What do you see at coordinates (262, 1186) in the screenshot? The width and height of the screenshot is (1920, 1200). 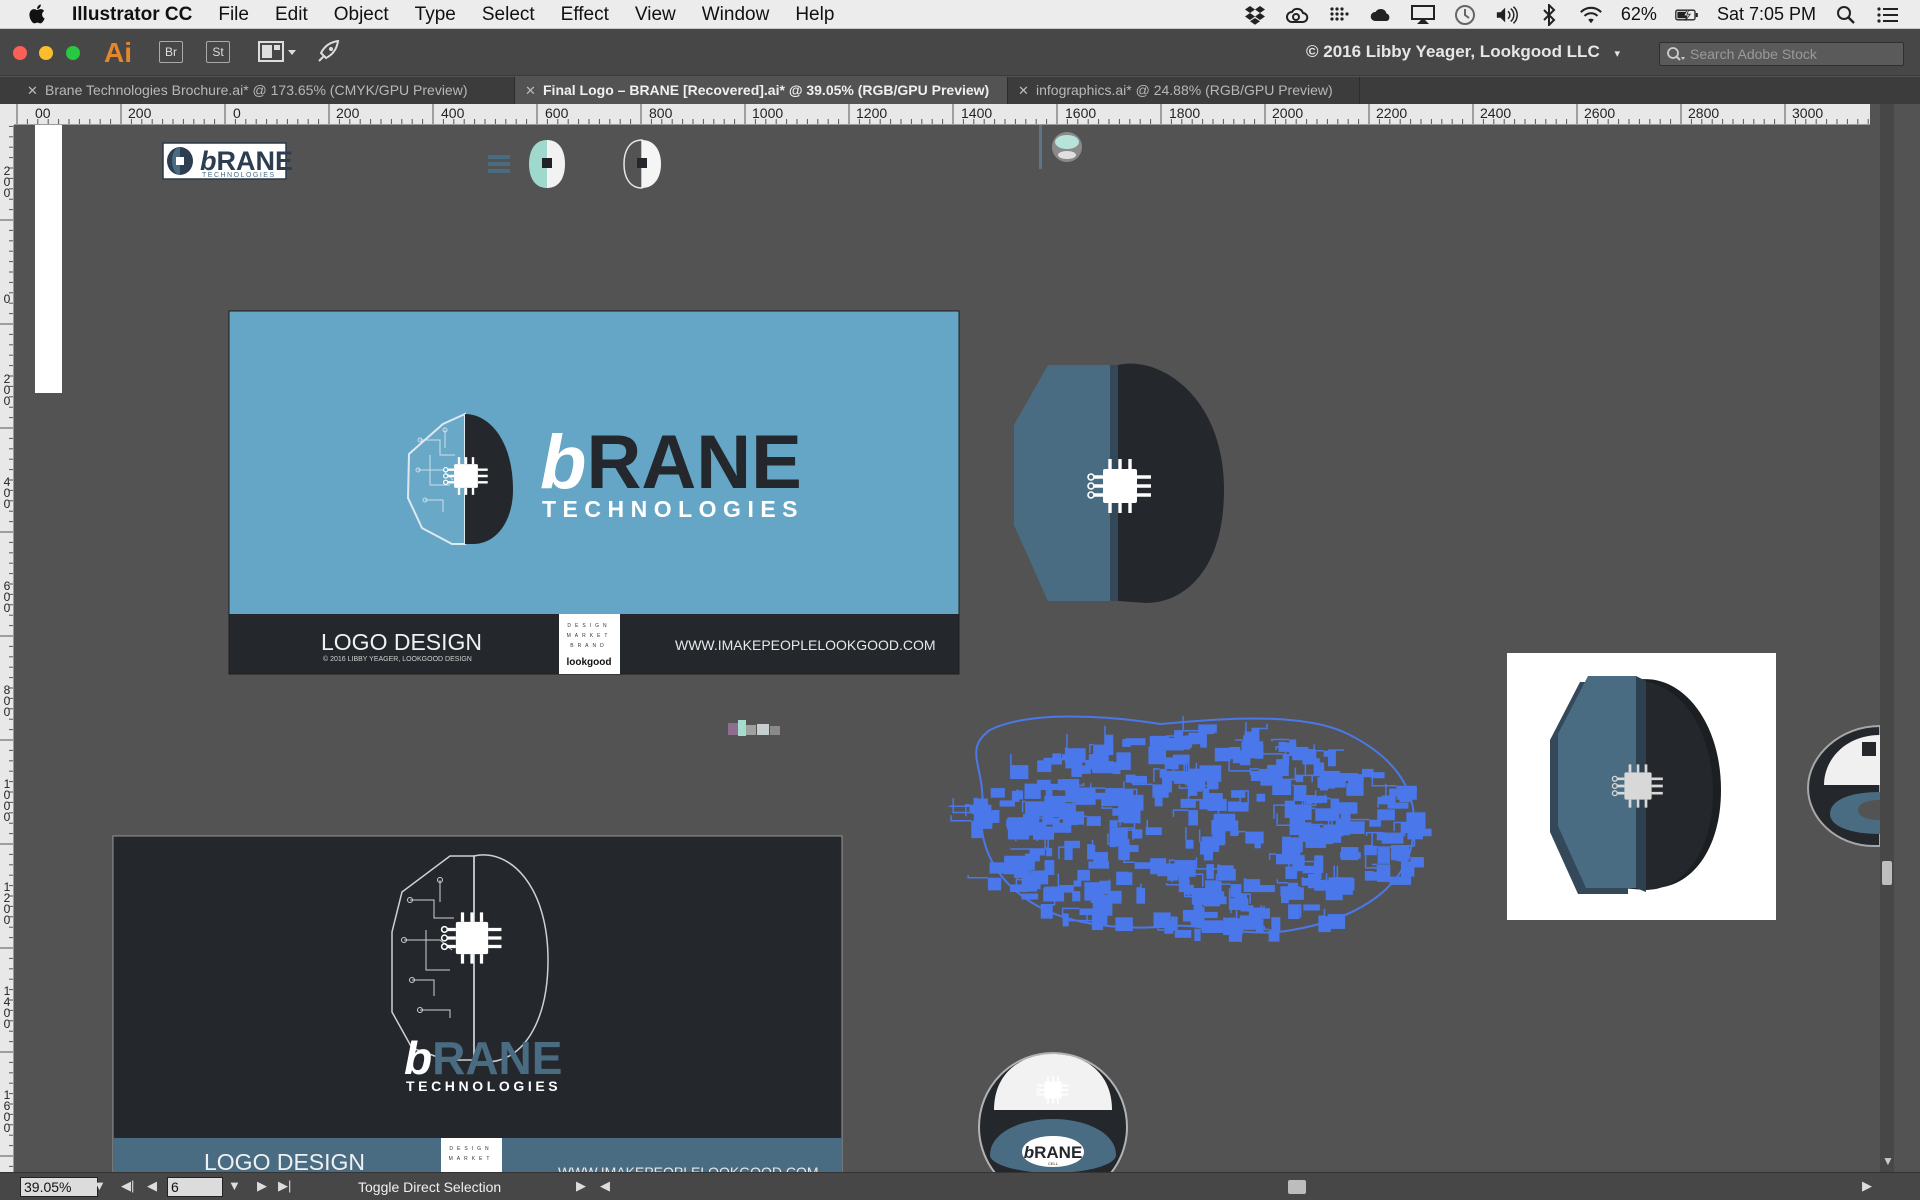 I see `next-artboard-icon: ▶` at bounding box center [262, 1186].